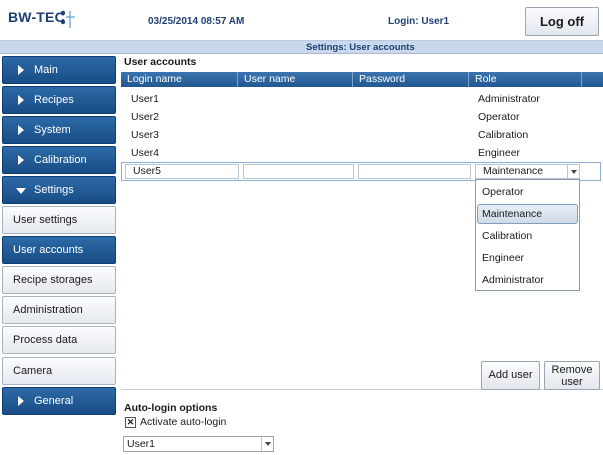  Describe the element at coordinates (503, 135) in the screenshot. I see `cell-role: Calibration` at that location.